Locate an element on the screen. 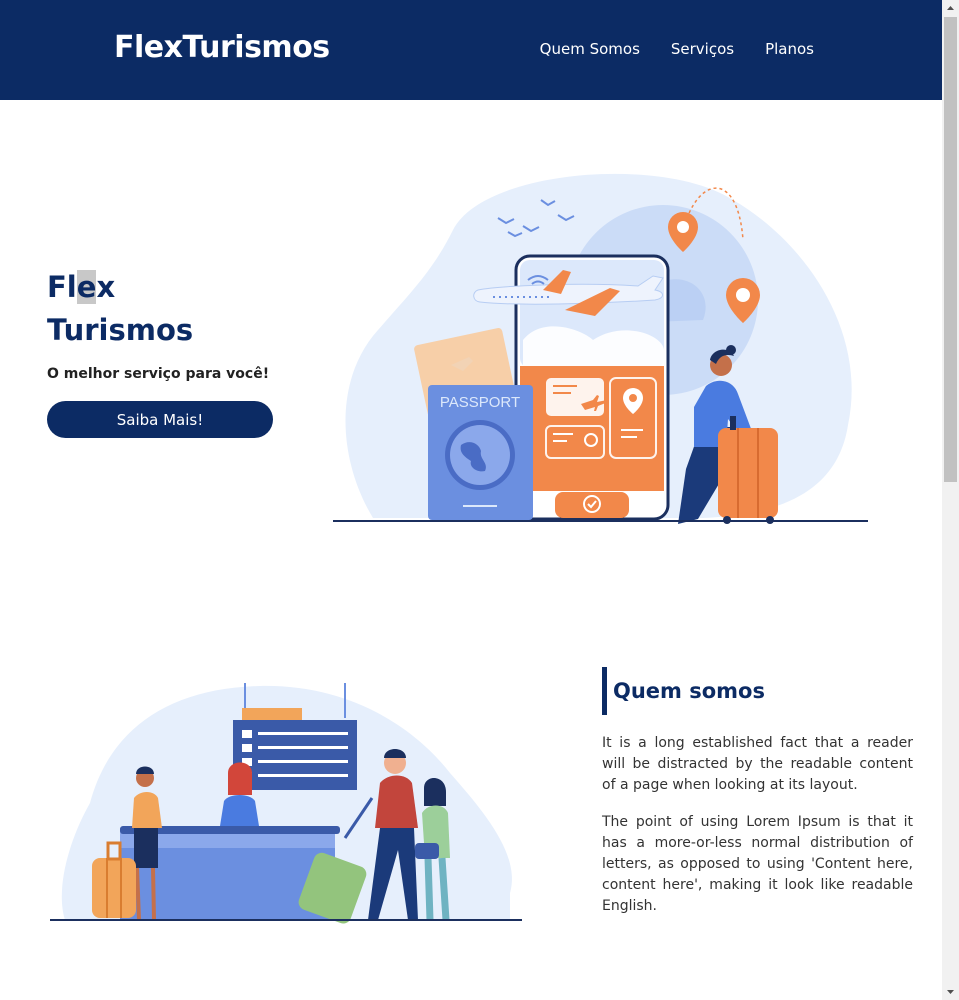 The height and width of the screenshot is (1000, 959). vertical-scrollbar is located at coordinates (950, 500).